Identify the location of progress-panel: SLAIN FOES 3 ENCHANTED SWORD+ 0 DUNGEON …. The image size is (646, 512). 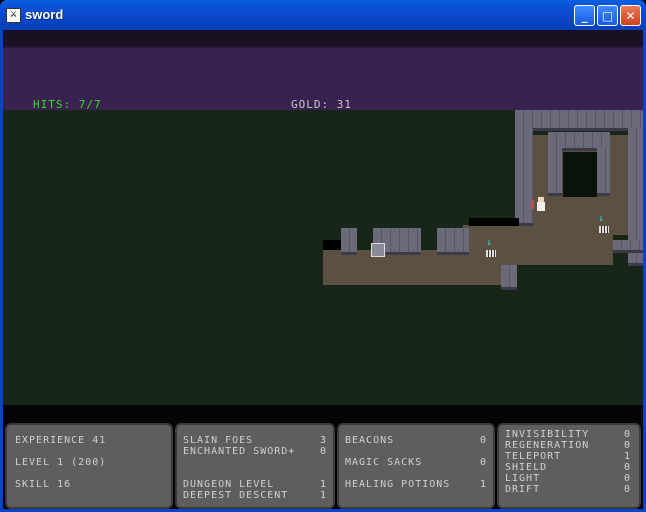
(255, 466).